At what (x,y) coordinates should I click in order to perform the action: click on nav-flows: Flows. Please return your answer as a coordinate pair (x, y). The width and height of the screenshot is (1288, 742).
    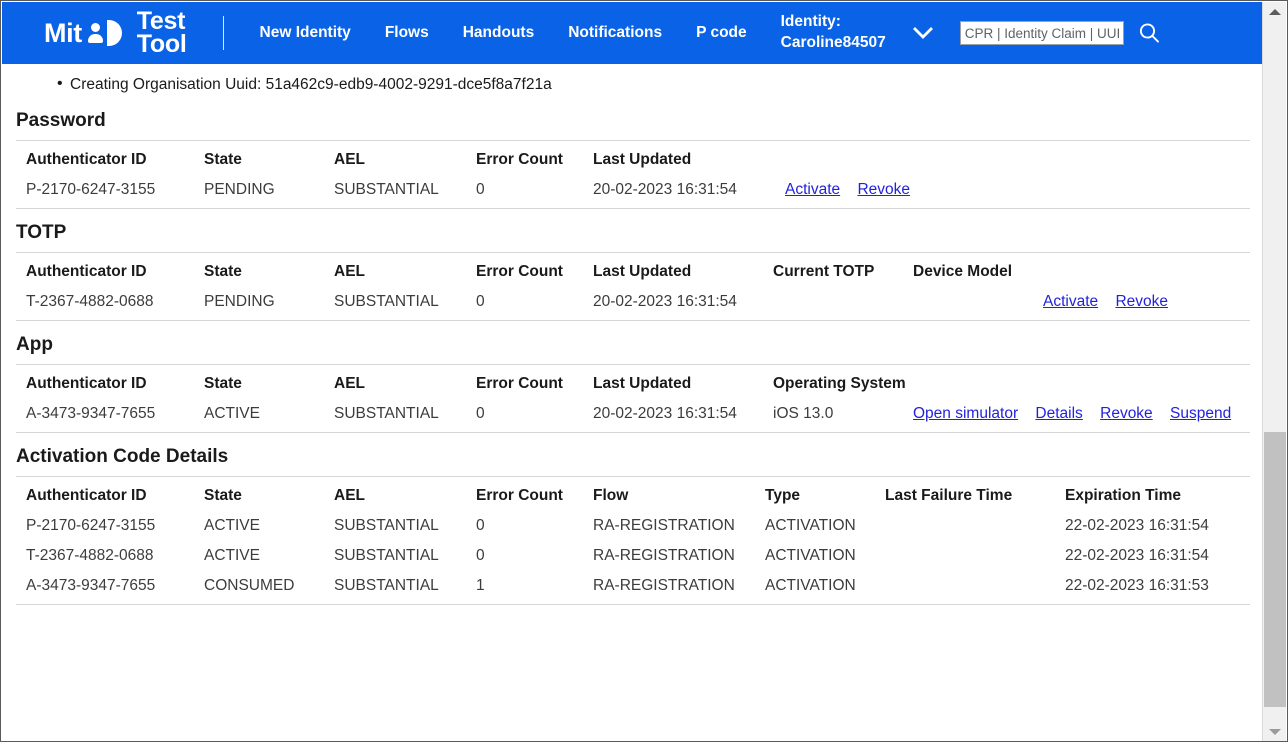
    Looking at the image, I should click on (407, 33).